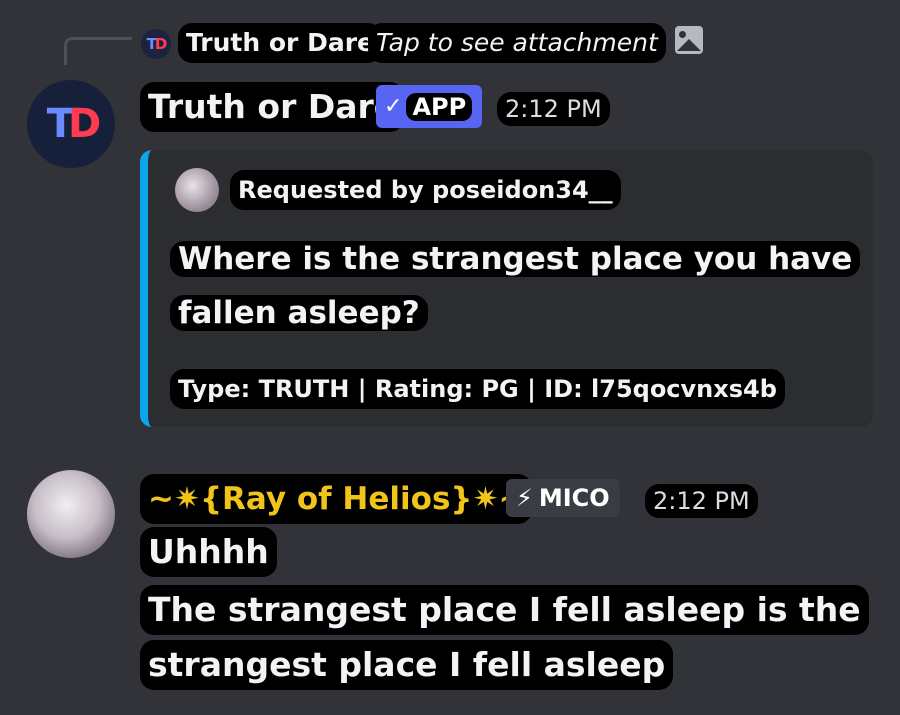  I want to click on author-name: Truth or Dare, so click(272, 107).